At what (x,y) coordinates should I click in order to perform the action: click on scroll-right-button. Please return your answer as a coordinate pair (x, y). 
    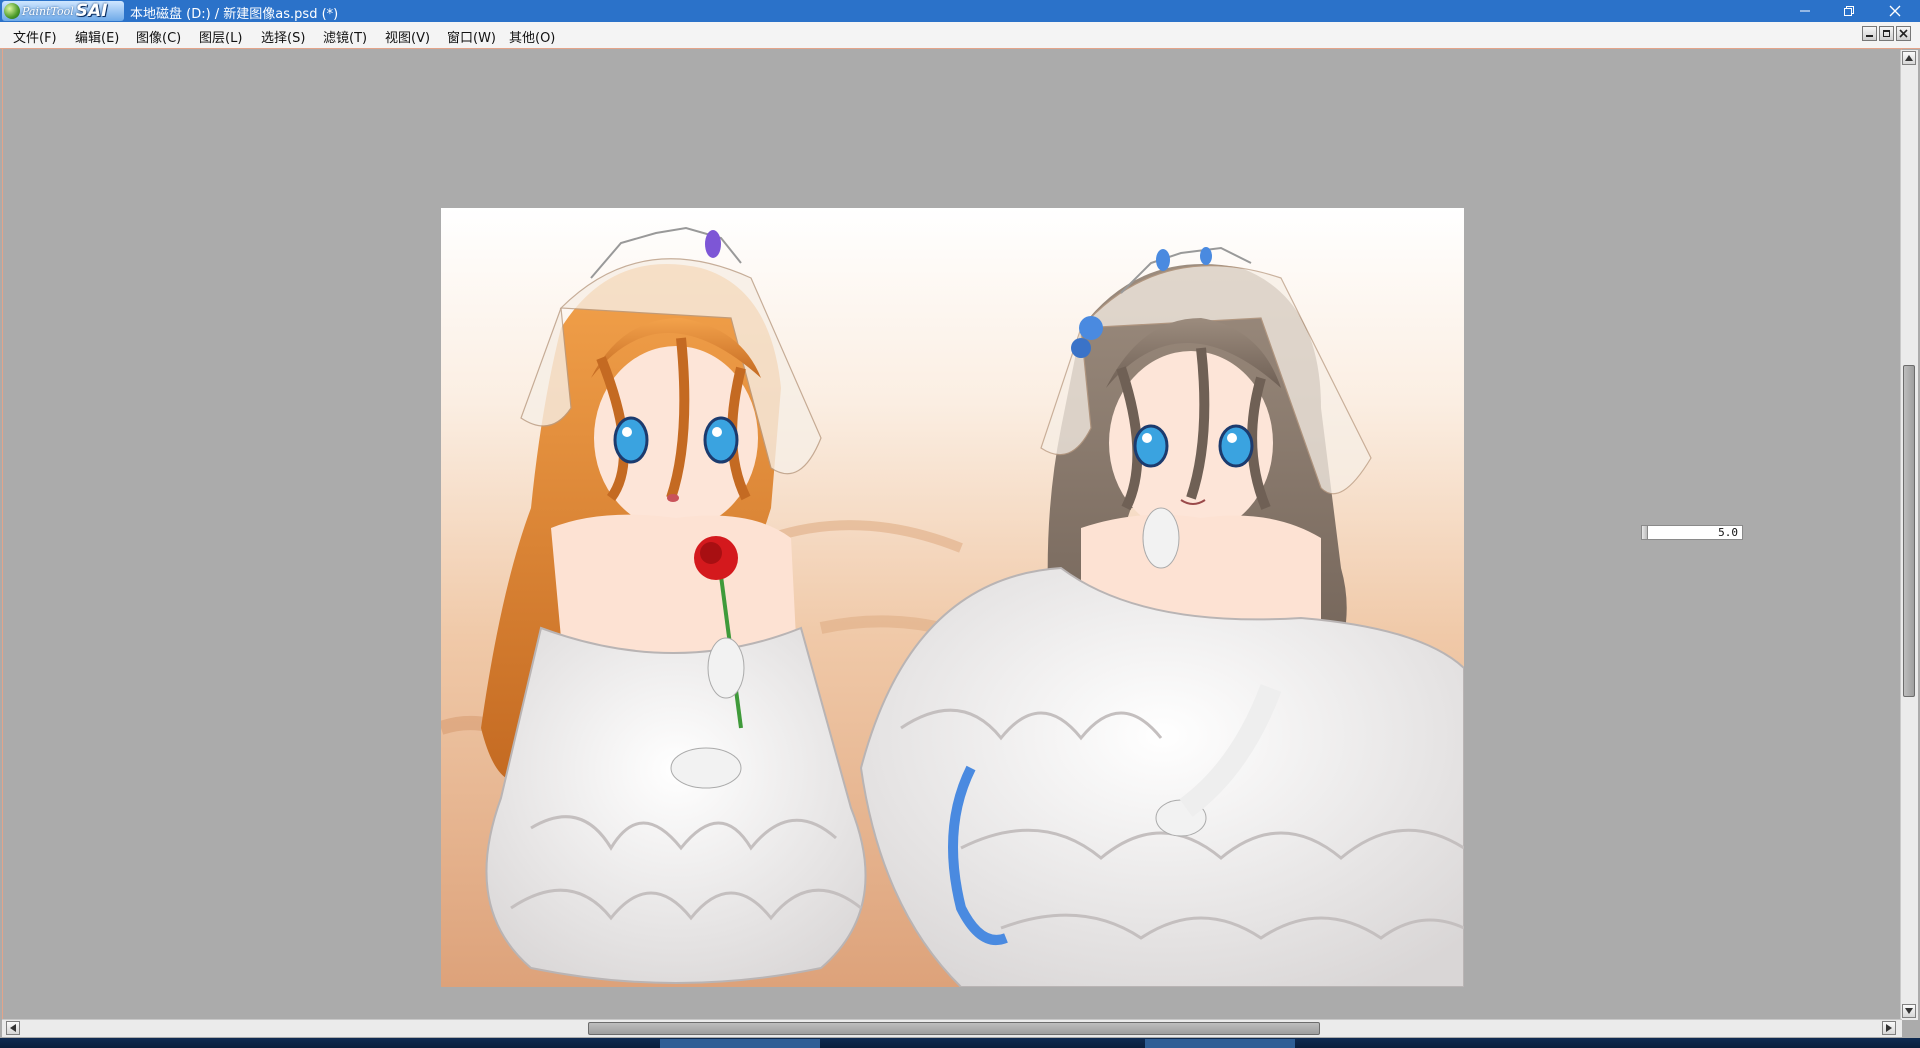
    Looking at the image, I should click on (1889, 1028).